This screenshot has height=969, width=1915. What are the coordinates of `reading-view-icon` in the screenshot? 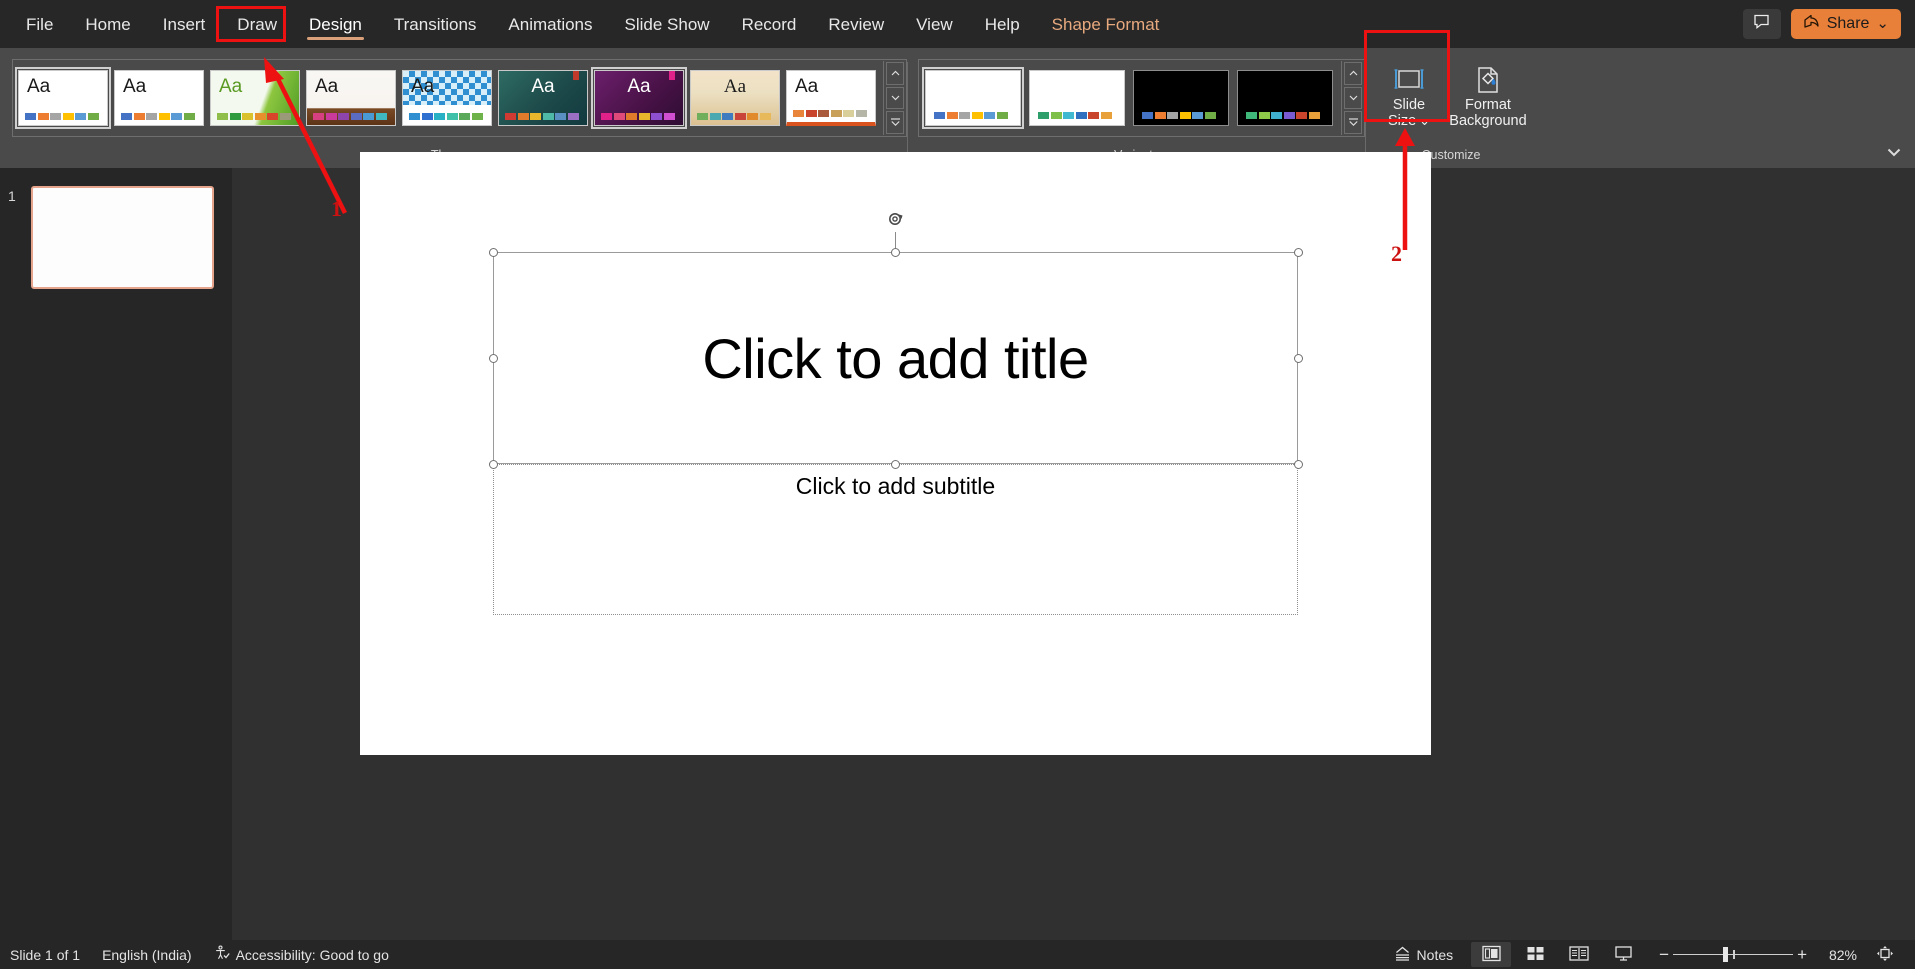 It's located at (1579, 955).